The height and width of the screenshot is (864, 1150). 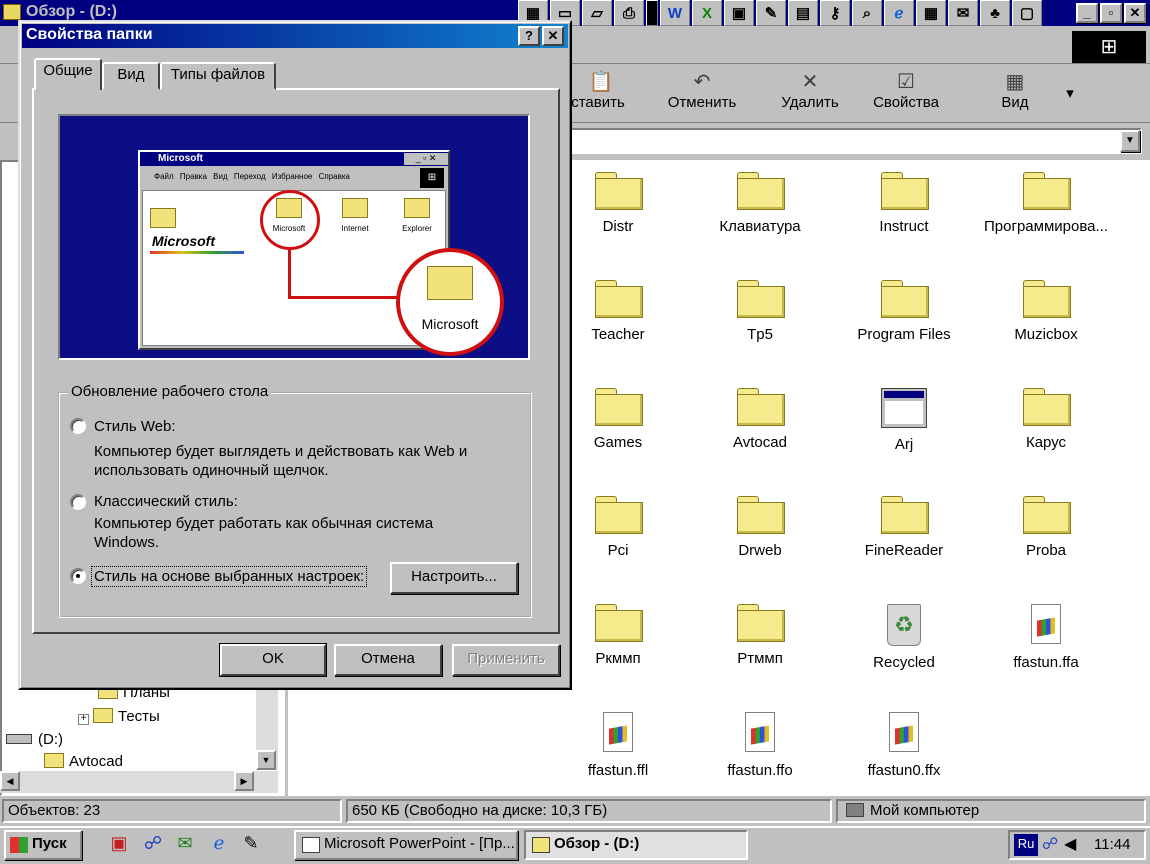 What do you see at coordinates (1135, 13) in the screenshot?
I see `close-button: ✕` at bounding box center [1135, 13].